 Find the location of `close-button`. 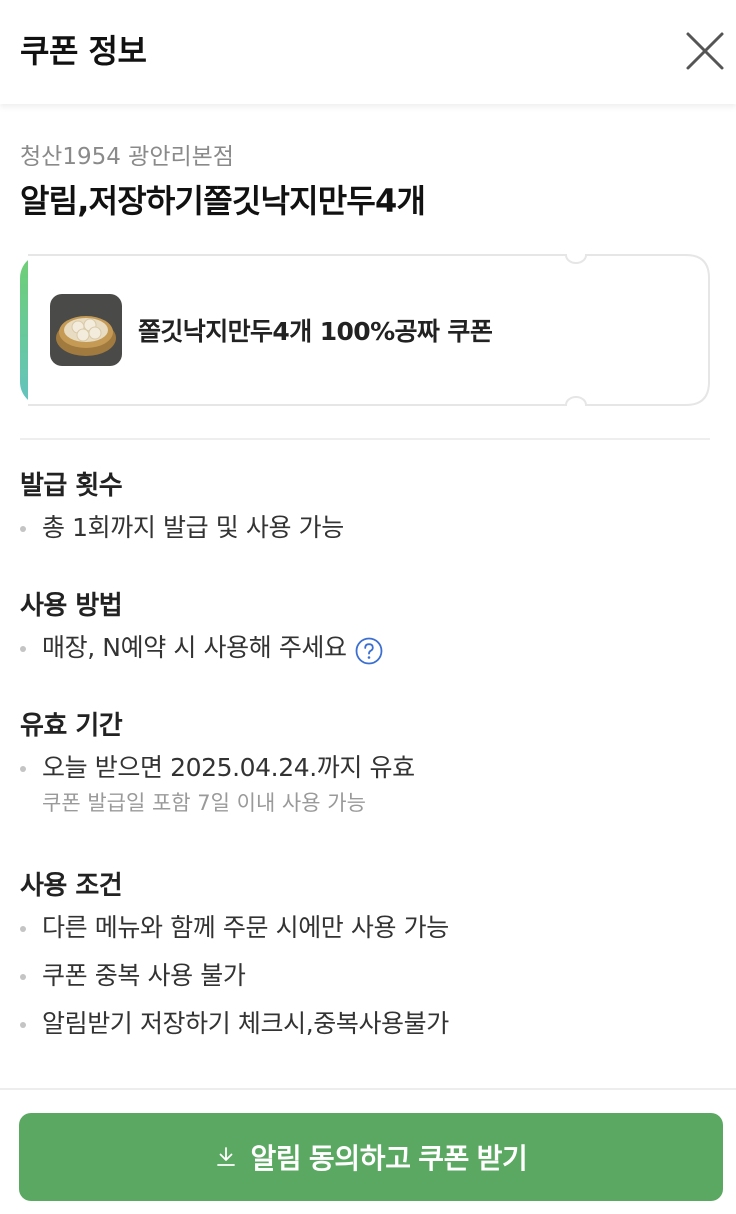

close-button is located at coordinates (705, 51).